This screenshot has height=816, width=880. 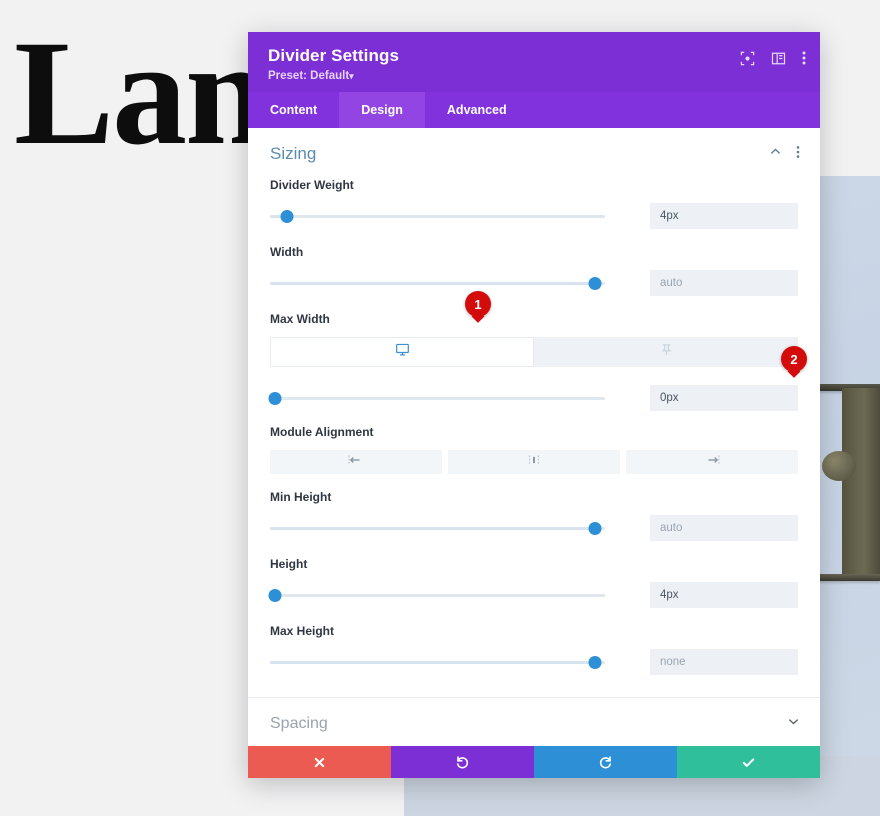 I want to click on callout-badge-1: 1, so click(x=478, y=304).